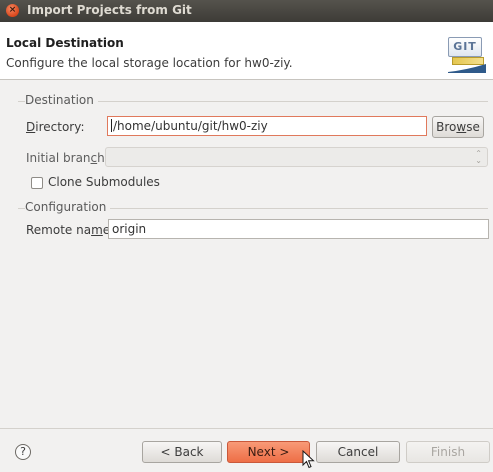 The width and height of the screenshot is (493, 472). What do you see at coordinates (473, 127) in the screenshot?
I see `browse-label-end: se` at bounding box center [473, 127].